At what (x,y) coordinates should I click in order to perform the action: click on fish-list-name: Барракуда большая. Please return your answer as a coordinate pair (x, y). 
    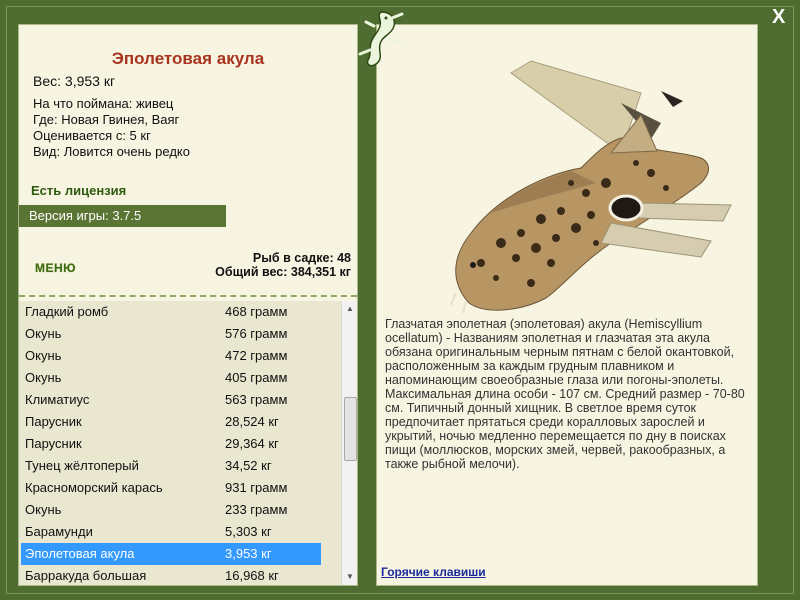
    Looking at the image, I should click on (86, 575).